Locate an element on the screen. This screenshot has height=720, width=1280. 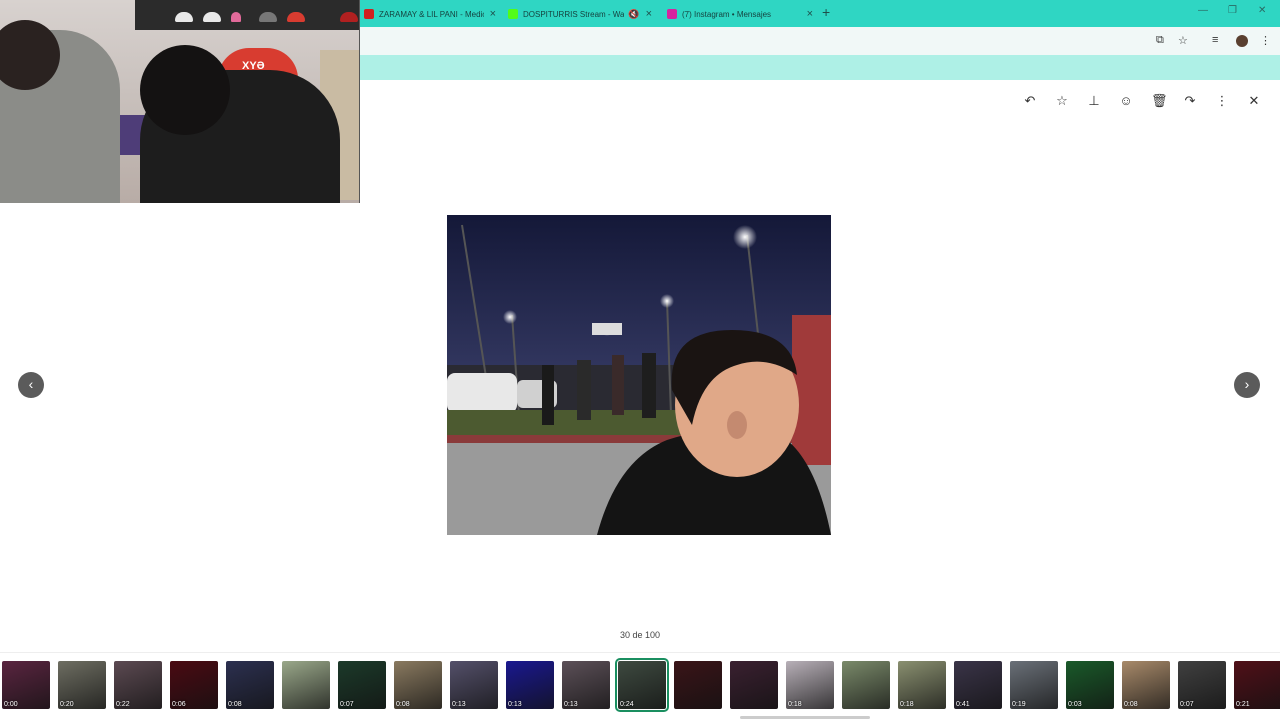
thumbnail: 0:00 is located at coordinates (26, 685).